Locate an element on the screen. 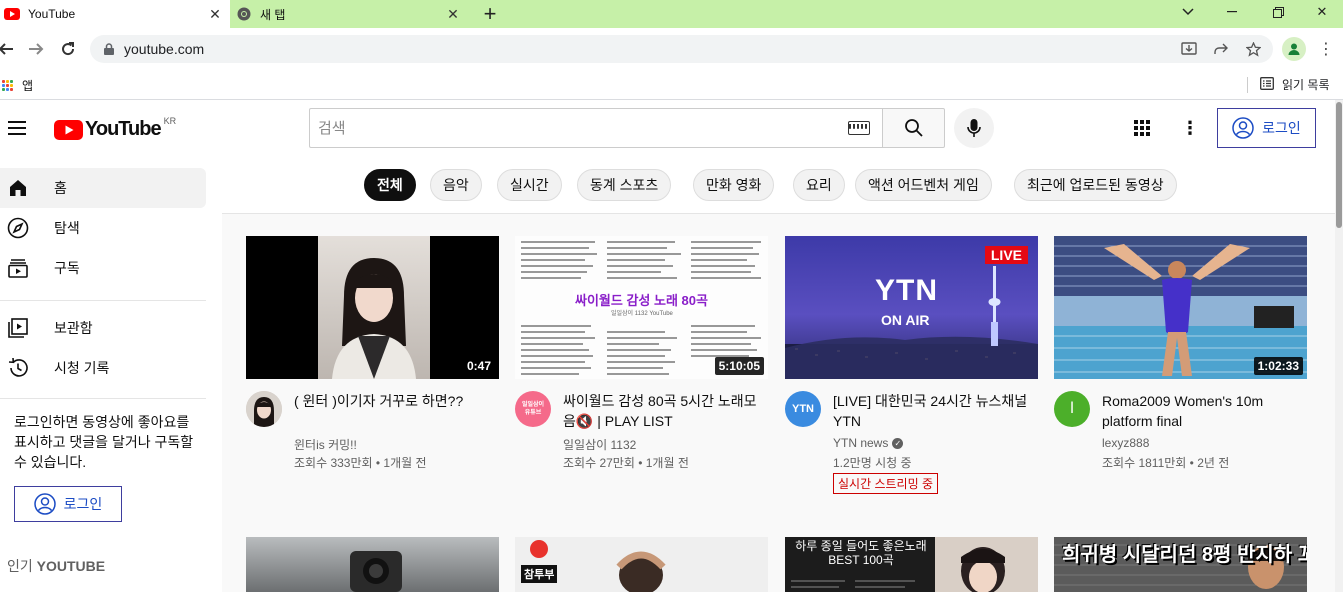 The height and width of the screenshot is (592, 1343). bookmarks-bar: 앱 읽기 목록 is located at coordinates (671, 85).